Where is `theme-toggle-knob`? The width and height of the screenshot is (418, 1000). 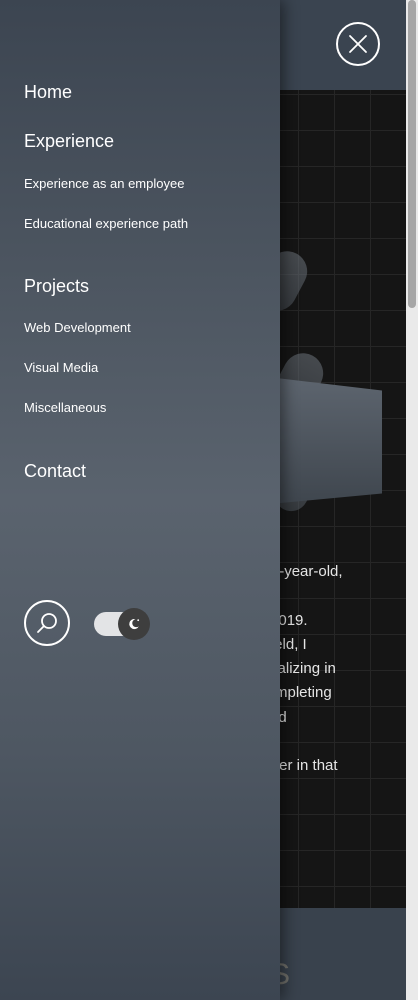
theme-toggle-knob is located at coordinates (134, 624).